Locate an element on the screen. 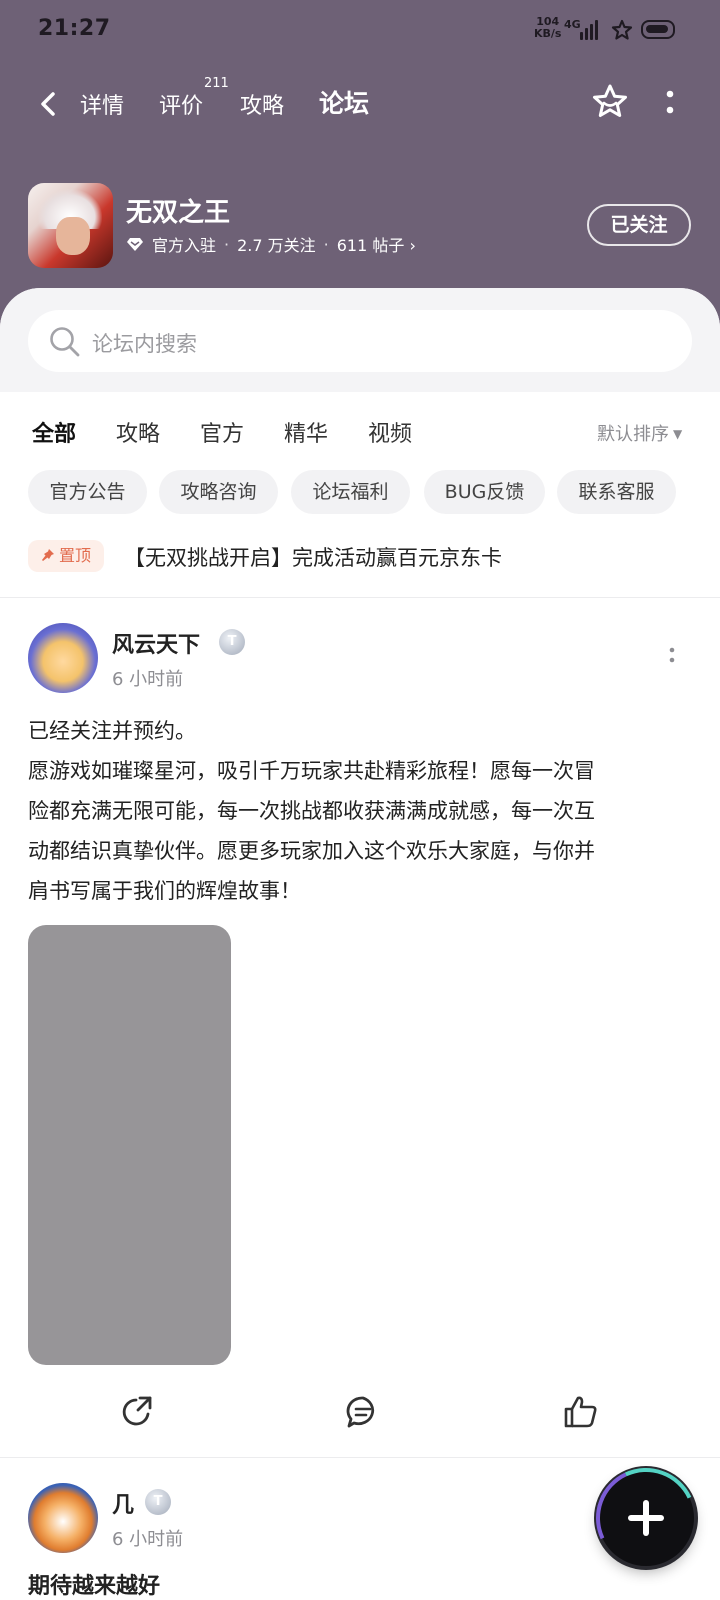  chip-announcements: 官方公告 is located at coordinates (87, 492).